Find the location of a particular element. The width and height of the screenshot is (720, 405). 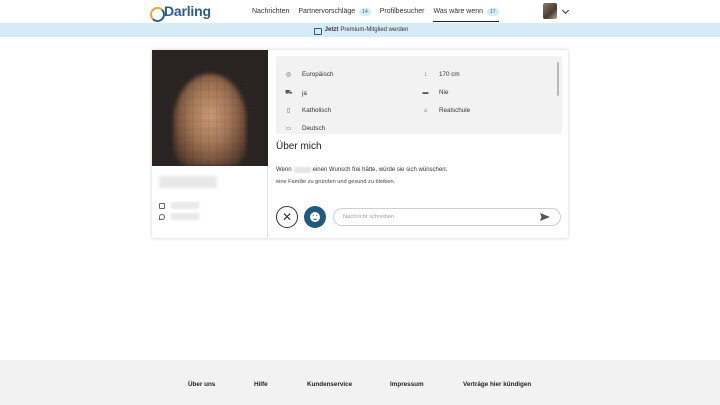

attr-education: ⌂ Realschule is located at coordinates (446, 110).